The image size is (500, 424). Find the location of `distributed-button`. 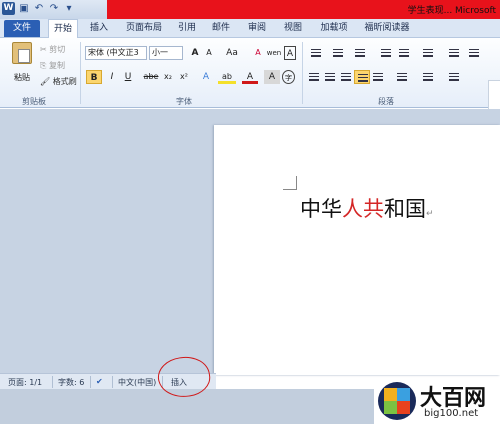

distributed-button is located at coordinates (378, 77).